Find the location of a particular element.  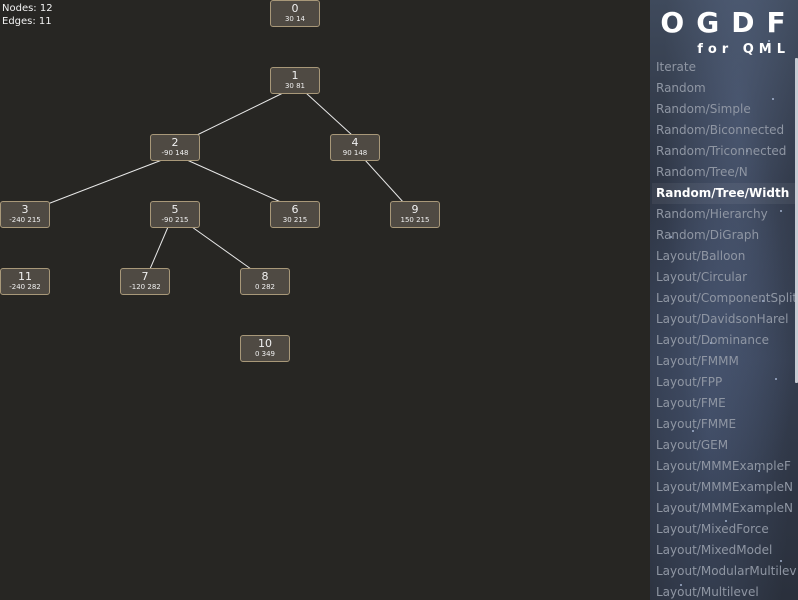

node-coordinates: -90 148 is located at coordinates (175, 153).